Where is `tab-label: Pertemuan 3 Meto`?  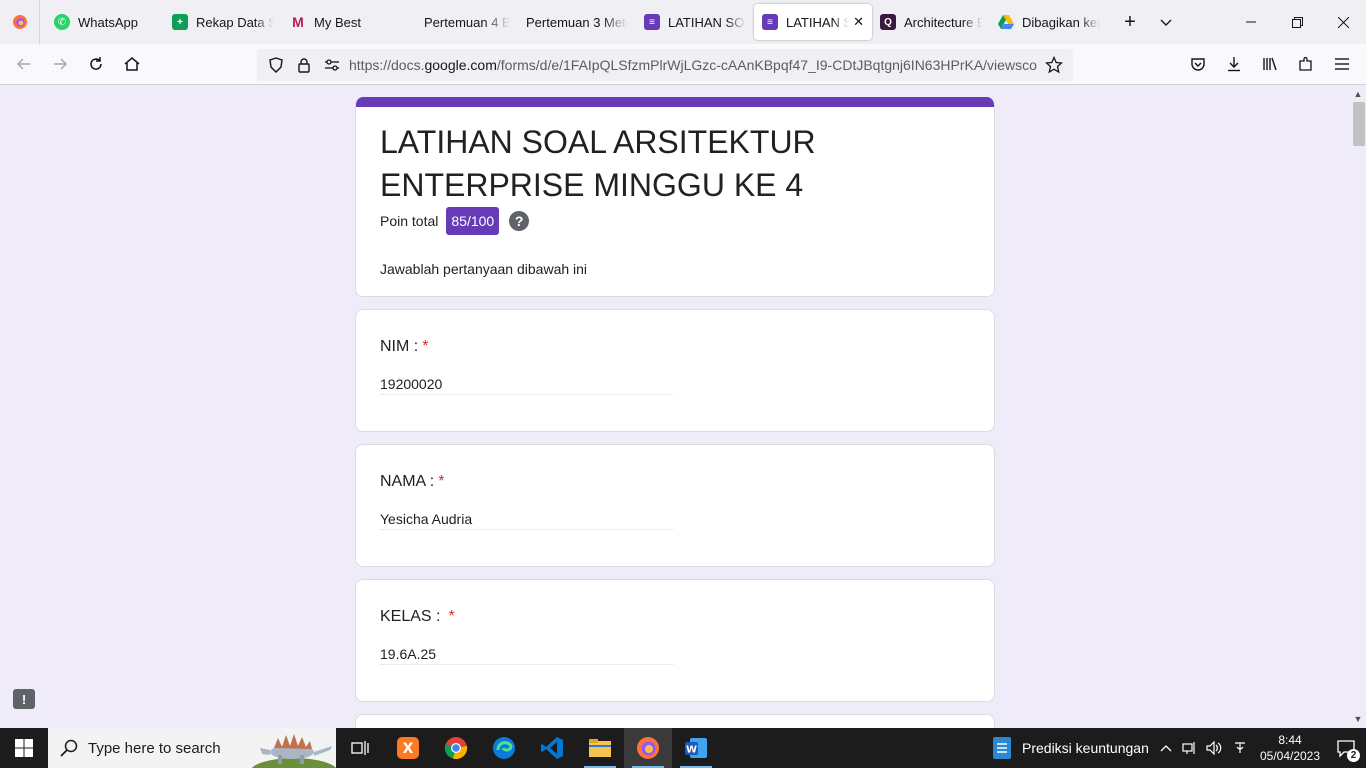 tab-label: Pertemuan 3 Meto is located at coordinates (577, 22).